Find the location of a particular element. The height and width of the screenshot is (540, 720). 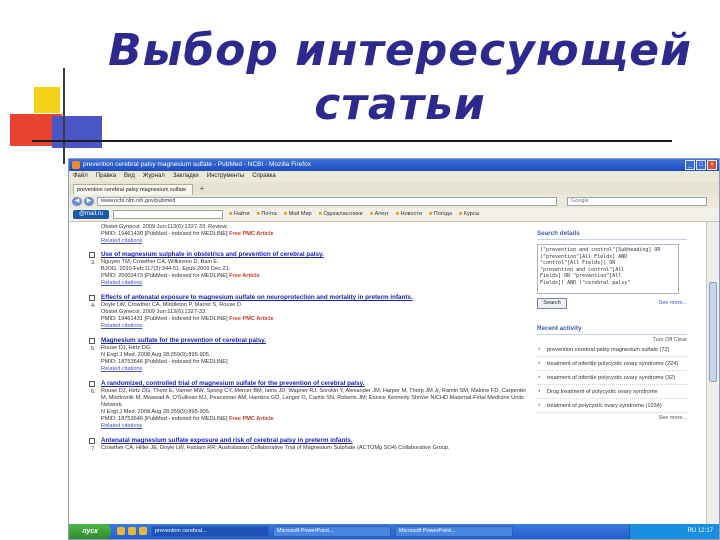

preamble-related-link: Related citations is located at coordinates (309, 241).